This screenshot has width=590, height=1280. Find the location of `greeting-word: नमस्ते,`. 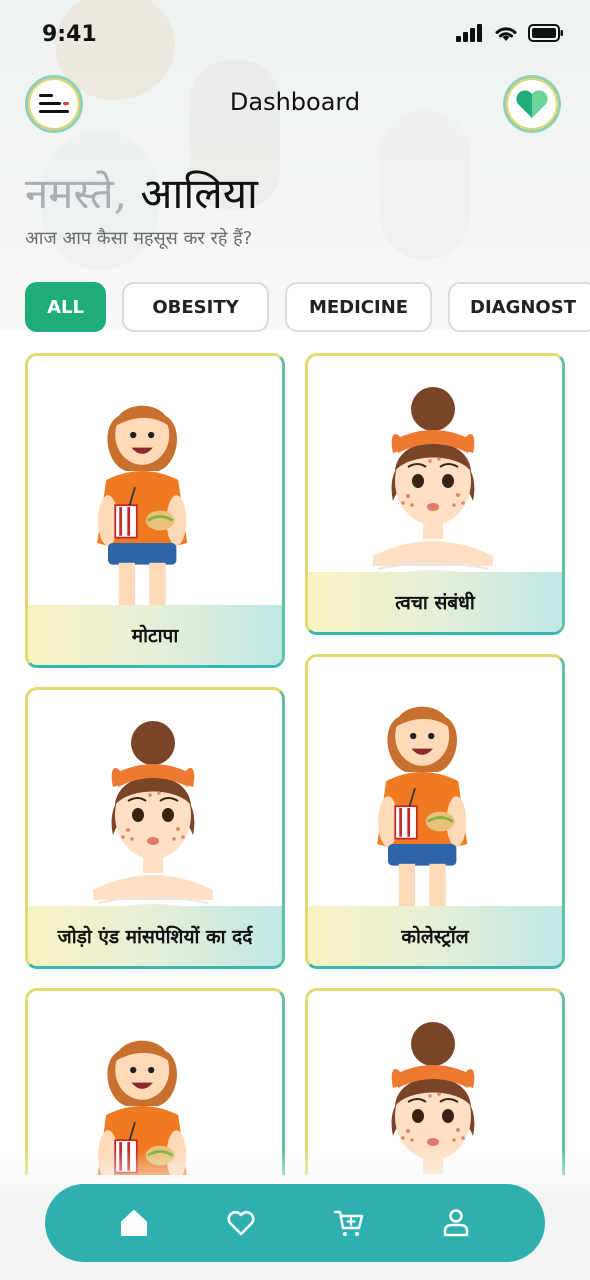

greeting-word: नमस्ते, is located at coordinates (76, 193).